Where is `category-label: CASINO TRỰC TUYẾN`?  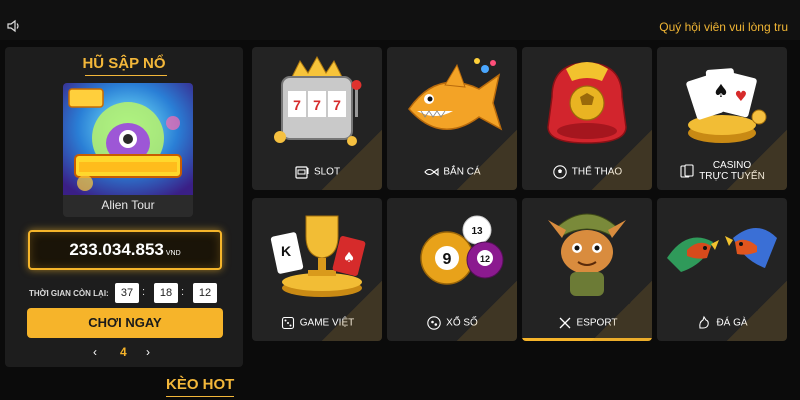 category-label: CASINO TRỰC TUYẾN is located at coordinates (722, 171).